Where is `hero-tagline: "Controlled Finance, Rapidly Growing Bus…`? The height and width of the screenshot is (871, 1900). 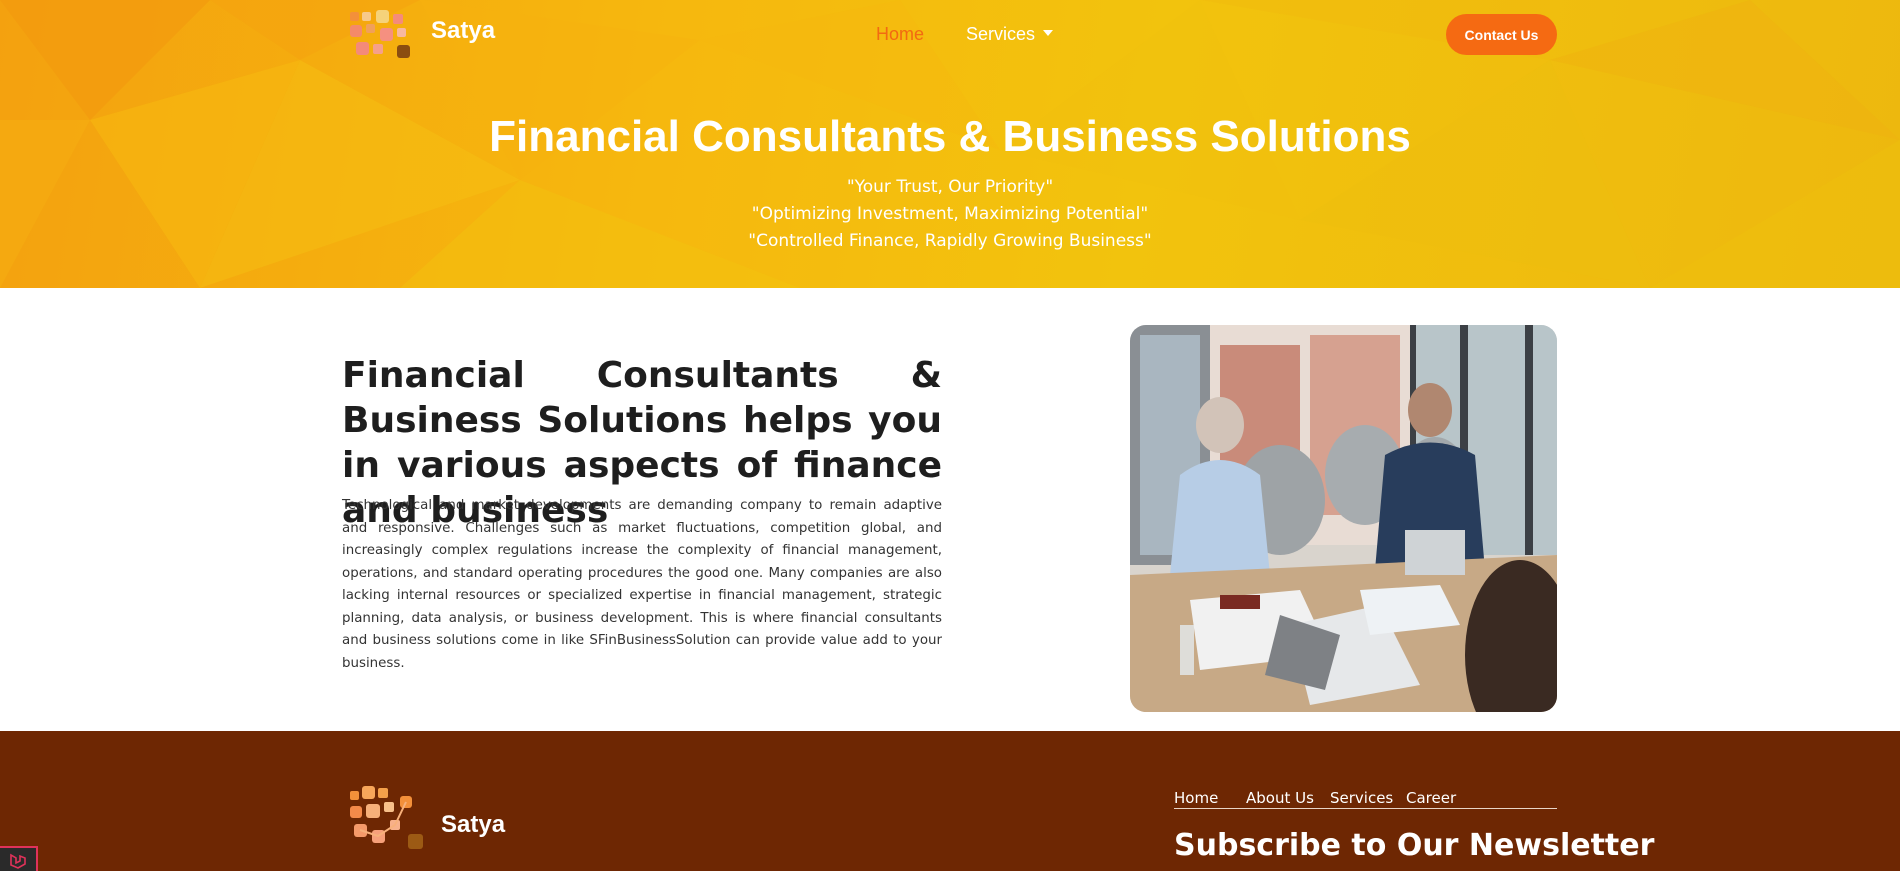 hero-tagline: "Controlled Finance, Rapidly Growing Bus… is located at coordinates (950, 241).